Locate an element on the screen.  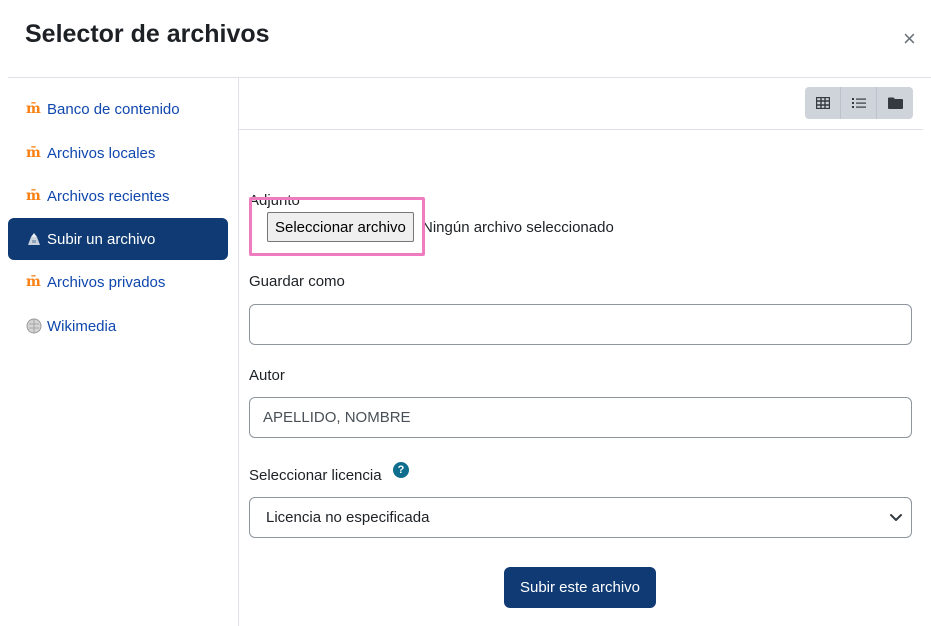
save-as-input is located at coordinates (580, 324).